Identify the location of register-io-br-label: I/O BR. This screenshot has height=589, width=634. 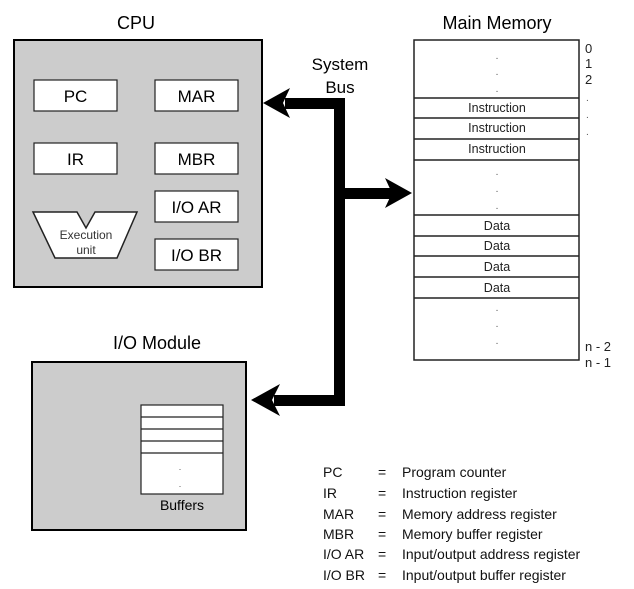
(196, 255).